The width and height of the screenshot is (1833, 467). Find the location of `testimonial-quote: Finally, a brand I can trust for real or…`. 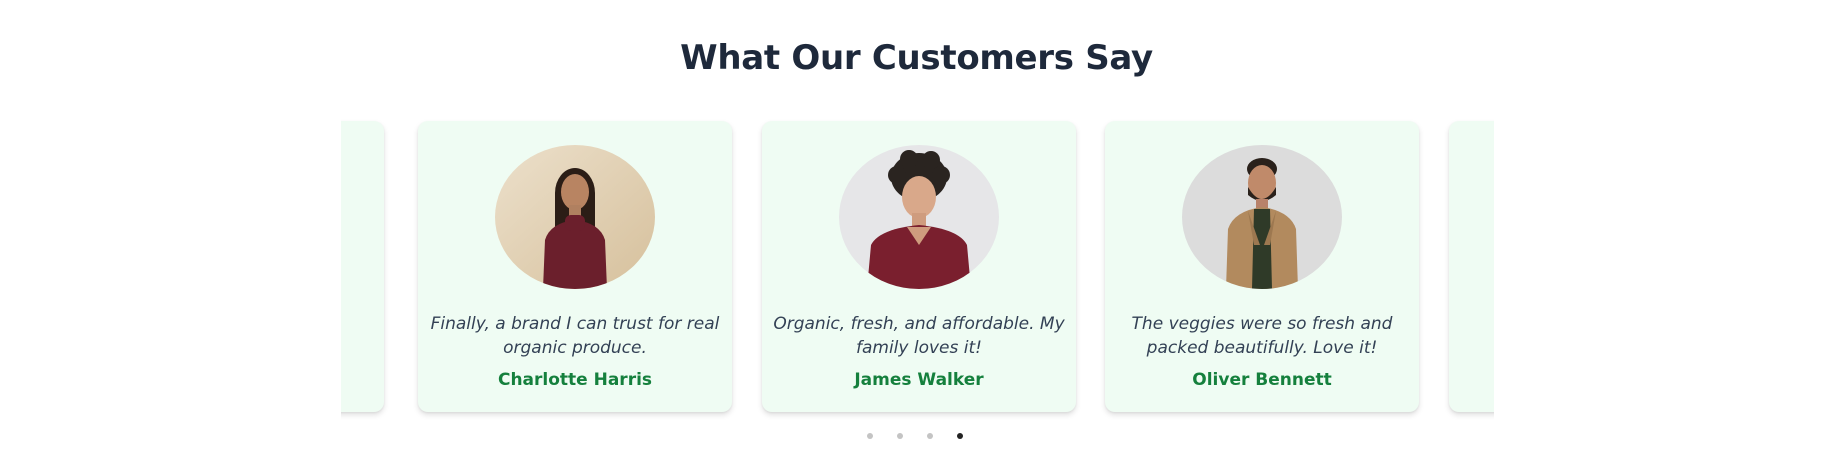

testimonial-quote: Finally, a brand I can trust for real or… is located at coordinates (575, 336).